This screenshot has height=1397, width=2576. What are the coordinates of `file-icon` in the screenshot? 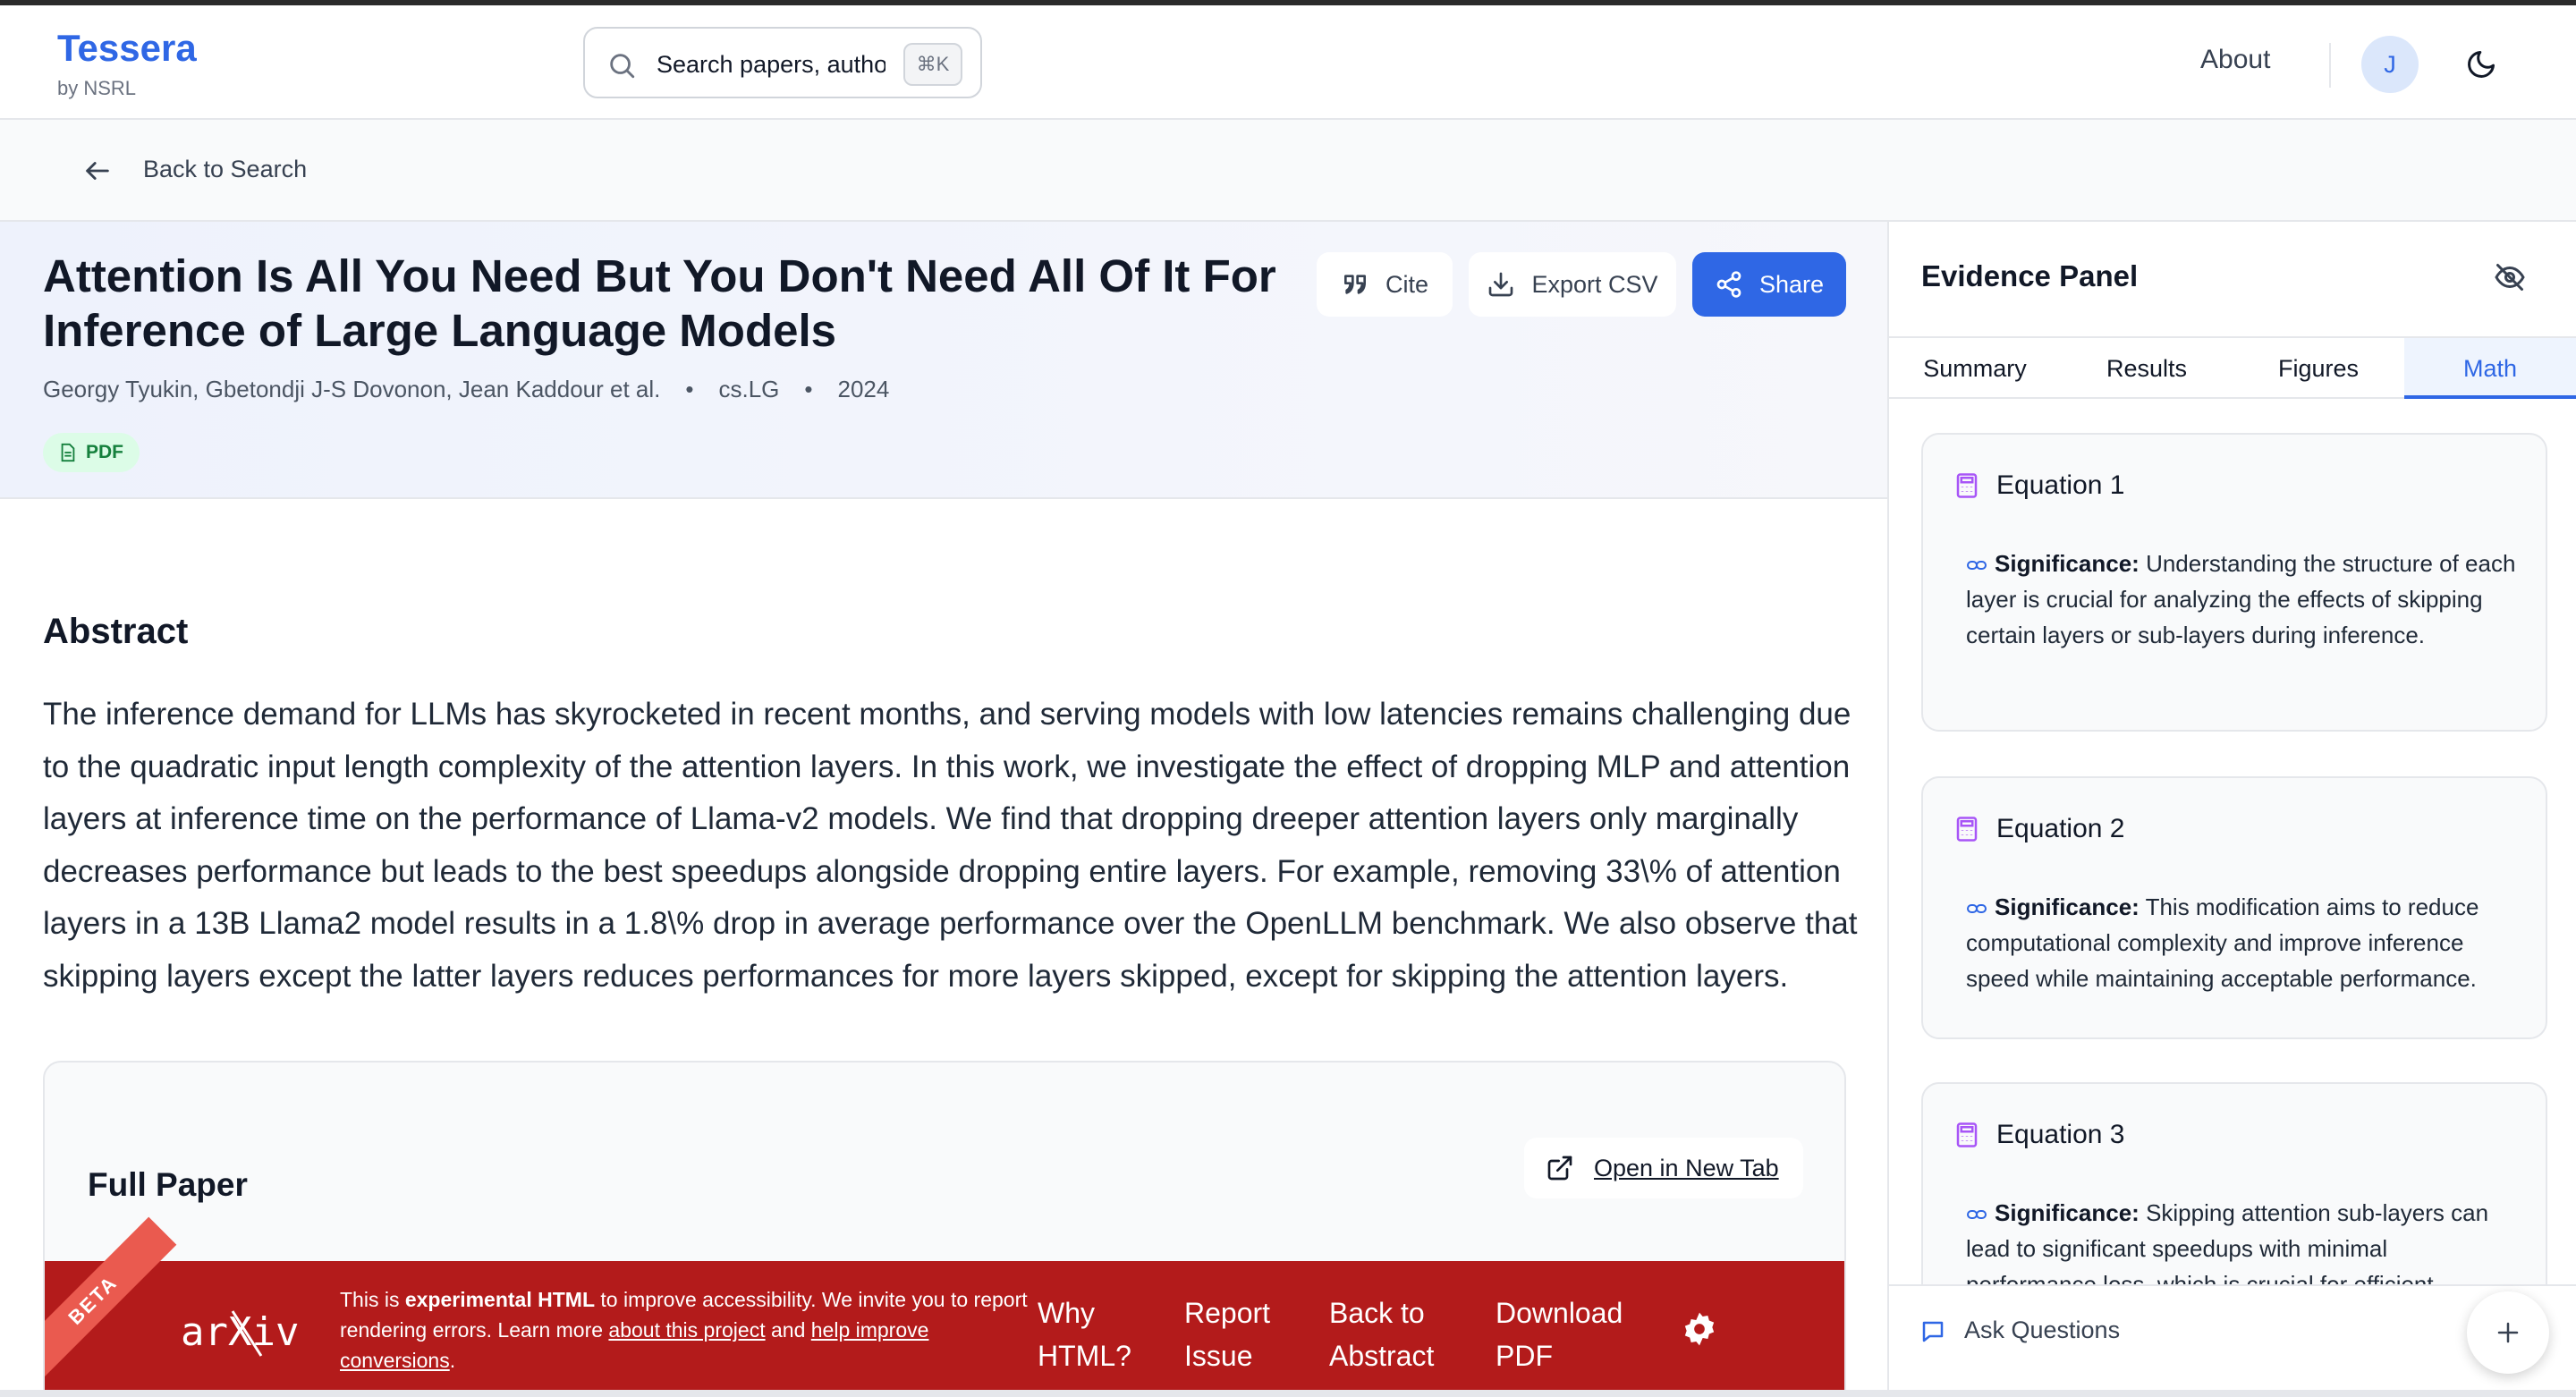 It's located at (68, 452).